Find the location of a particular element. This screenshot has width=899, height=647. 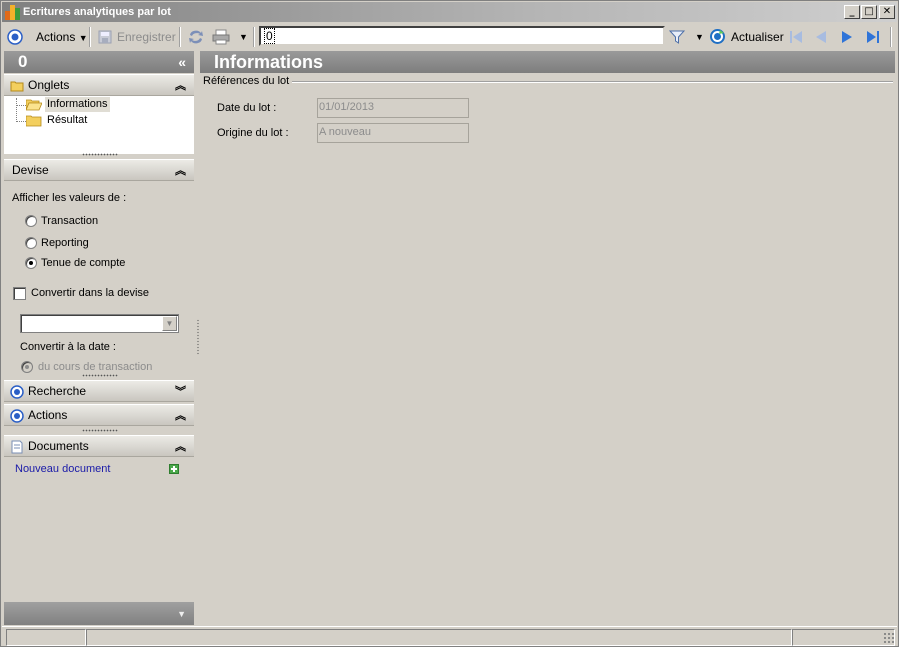

actions-section-header: Actions ︽ is located at coordinates (99, 415).